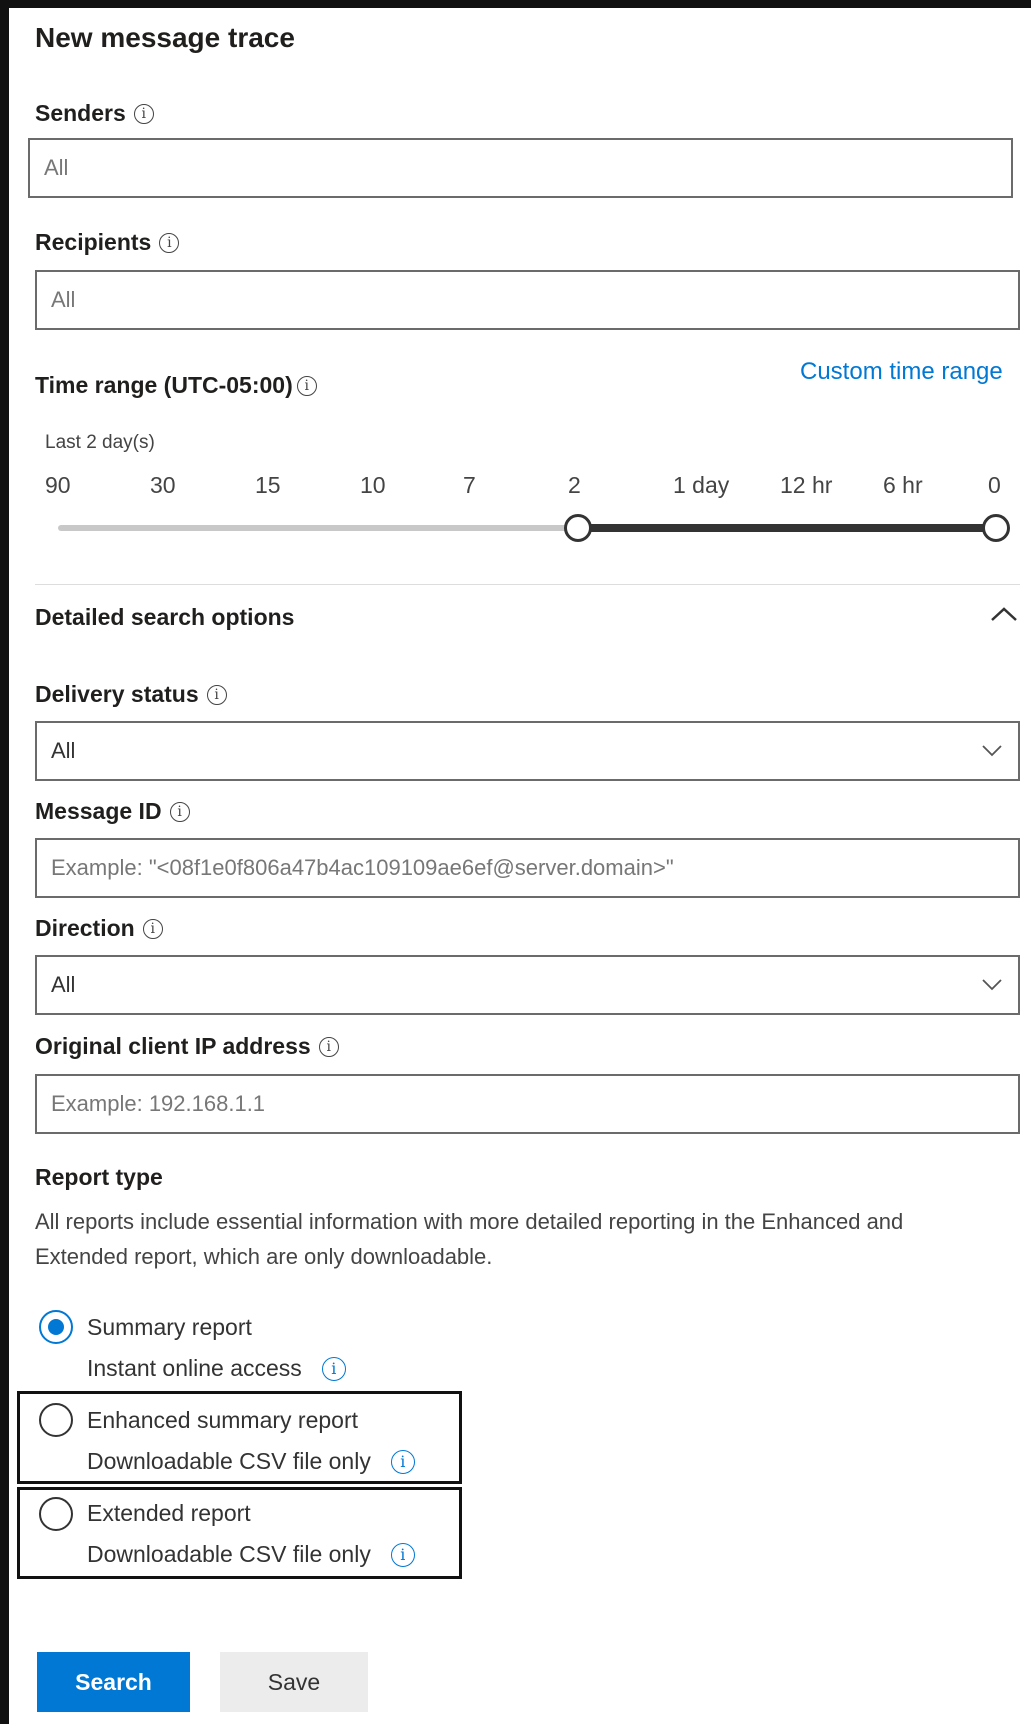  What do you see at coordinates (117, 694) in the screenshot?
I see `delivery-status-label-text: Delivery status` at bounding box center [117, 694].